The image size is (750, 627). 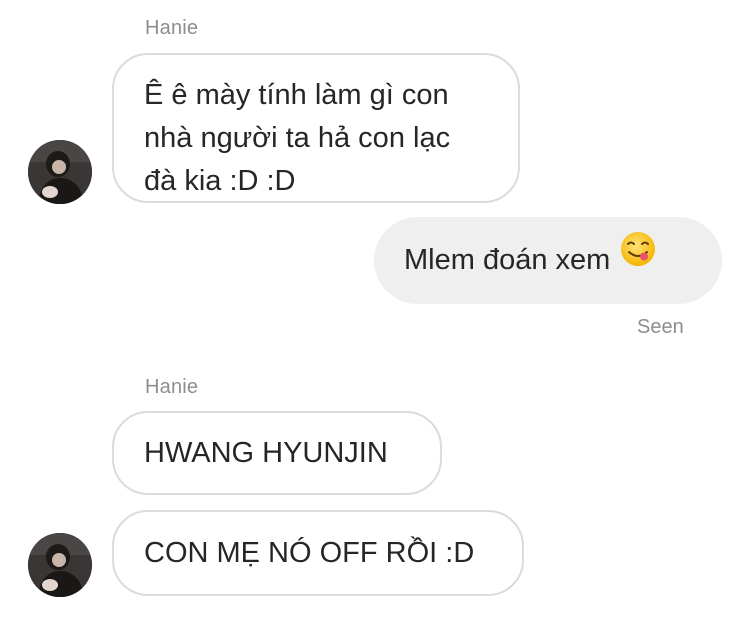 I want to click on incoming-message-bubble: HWANG HYUNJIN, so click(x=277, y=453).